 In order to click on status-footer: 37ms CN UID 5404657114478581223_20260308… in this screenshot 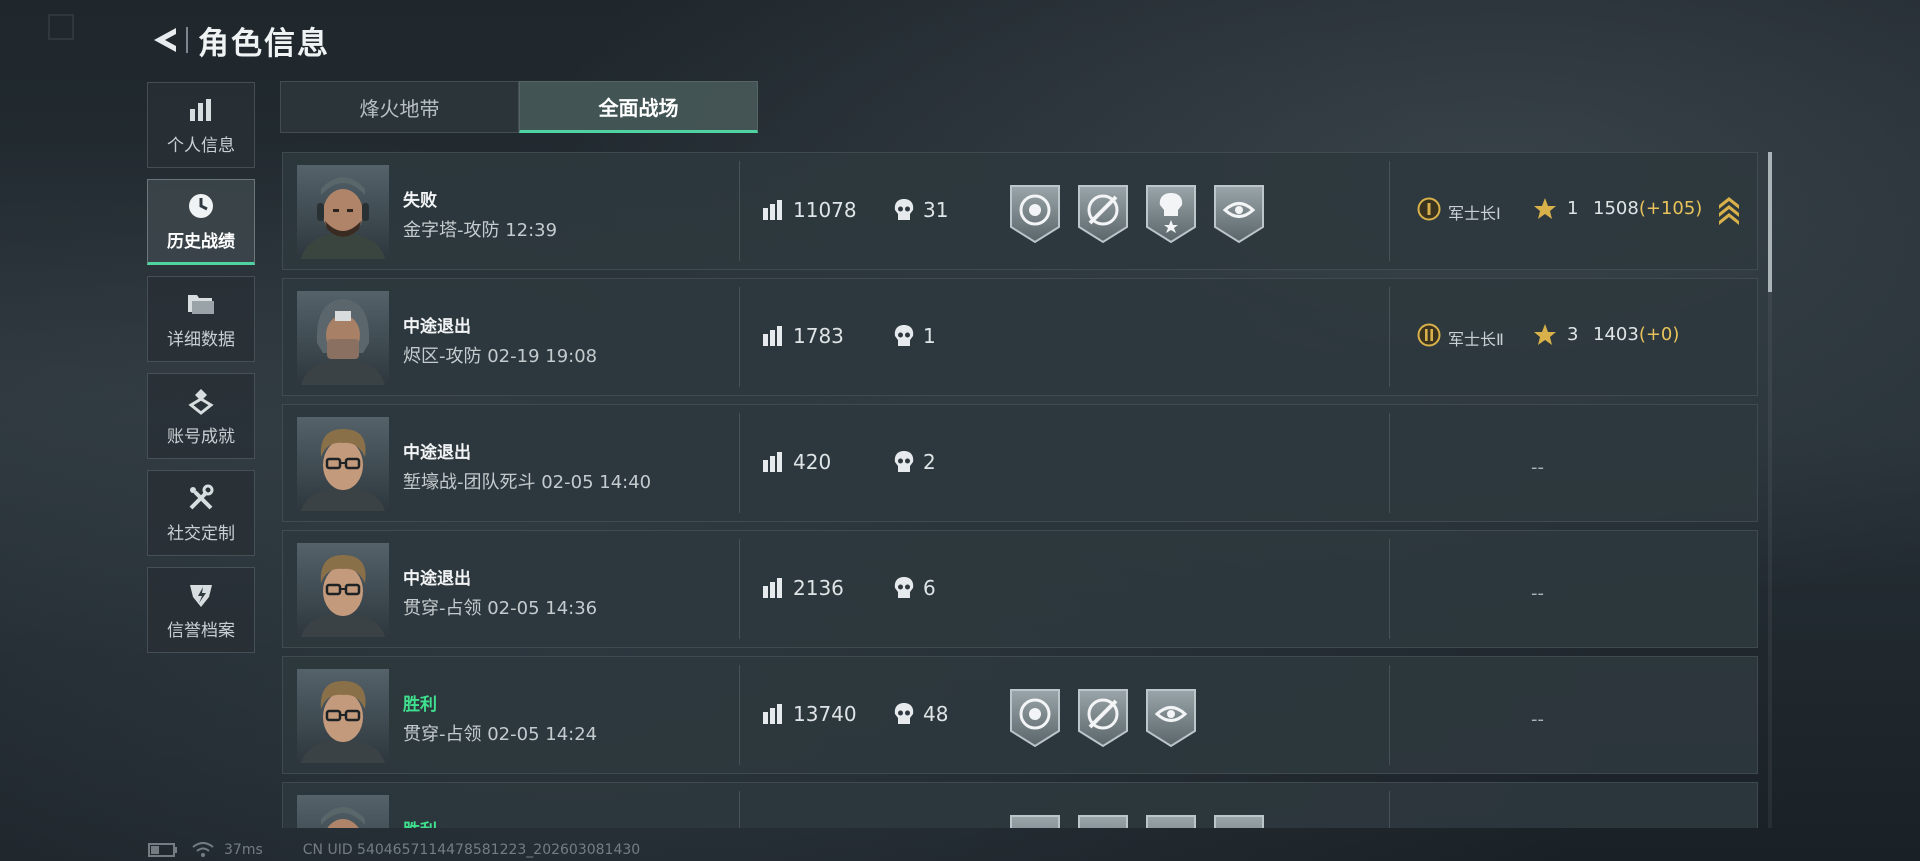, I will do `click(394, 850)`.